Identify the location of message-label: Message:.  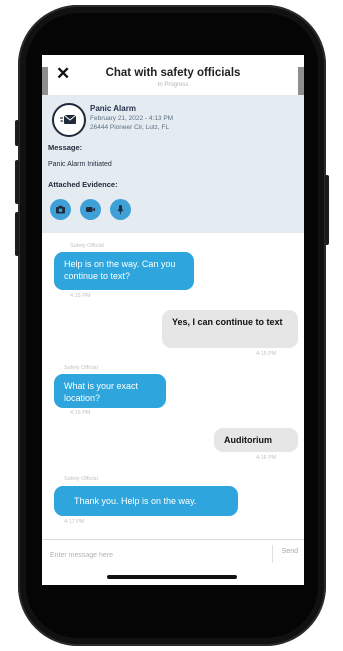
(65, 147).